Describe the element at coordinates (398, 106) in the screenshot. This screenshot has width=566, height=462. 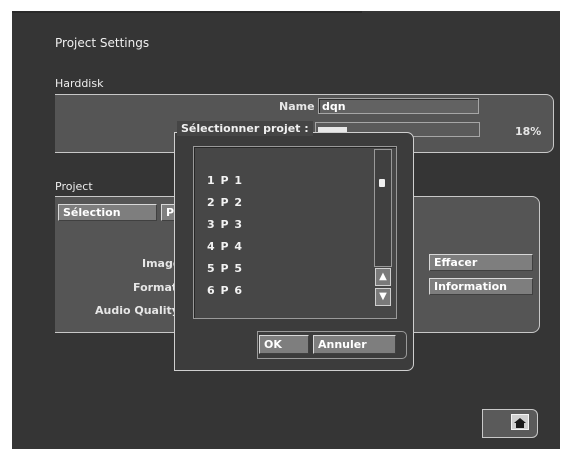
I see `name-field: dqn` at that location.